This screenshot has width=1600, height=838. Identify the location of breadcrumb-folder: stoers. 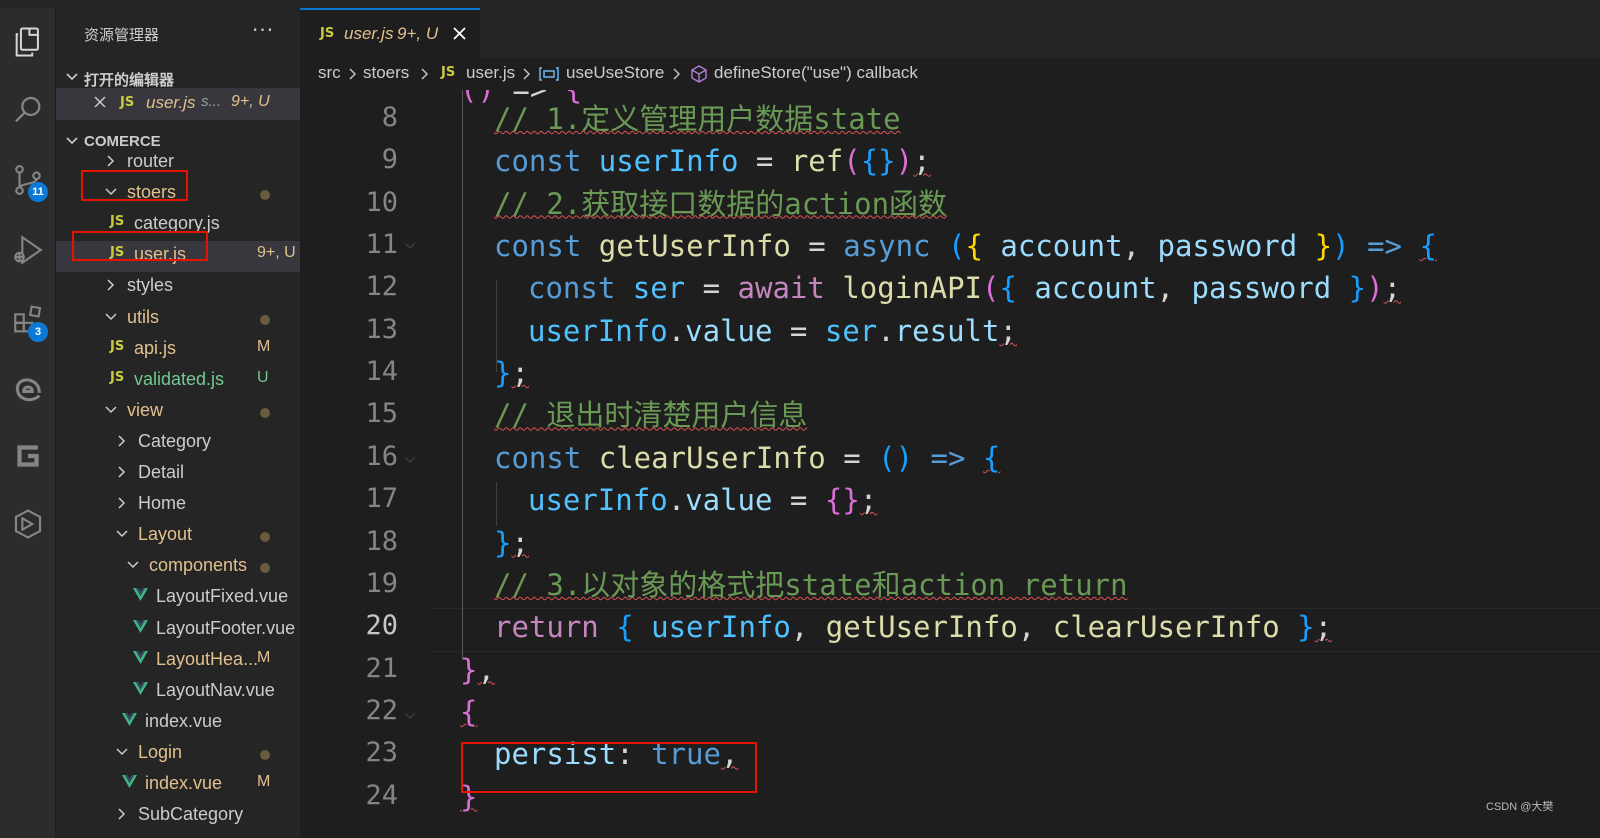
(386, 73).